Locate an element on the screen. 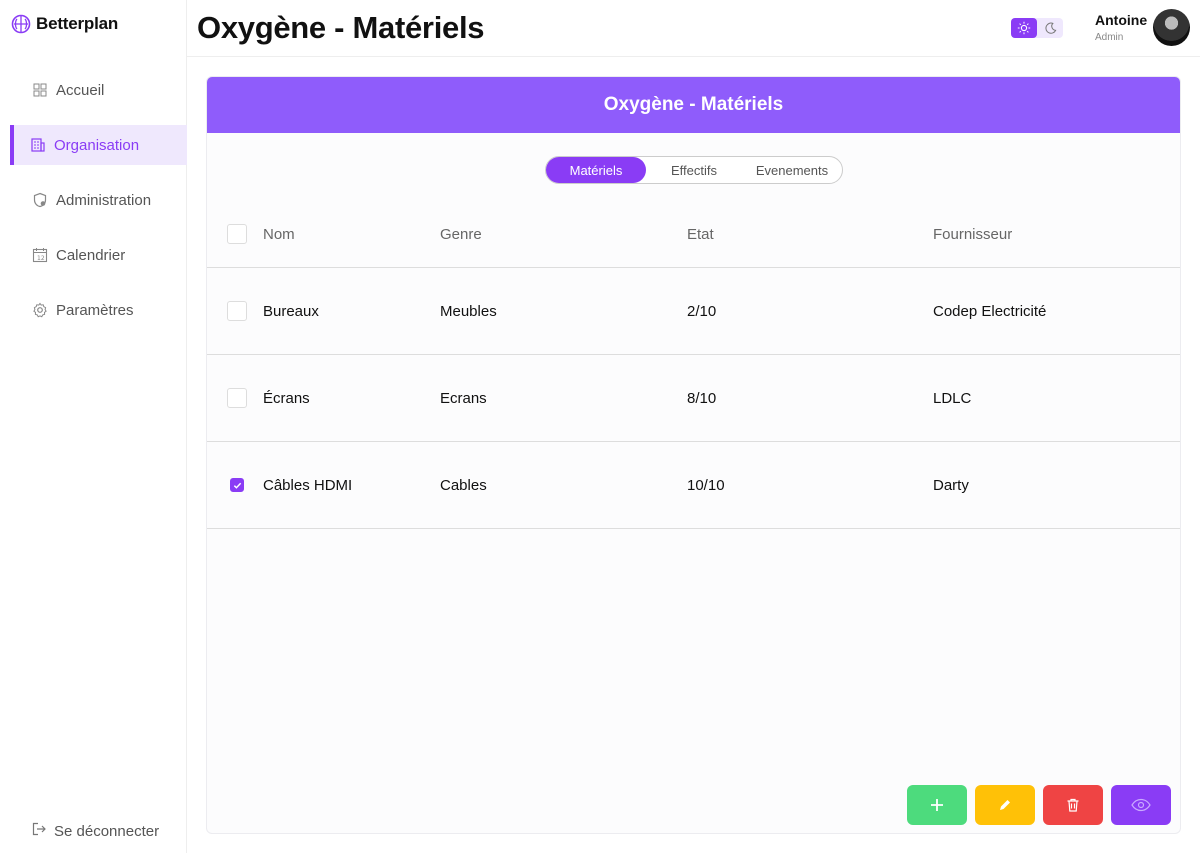 The image size is (1200, 853). cell-etat: 8/10 is located at coordinates (702, 398).